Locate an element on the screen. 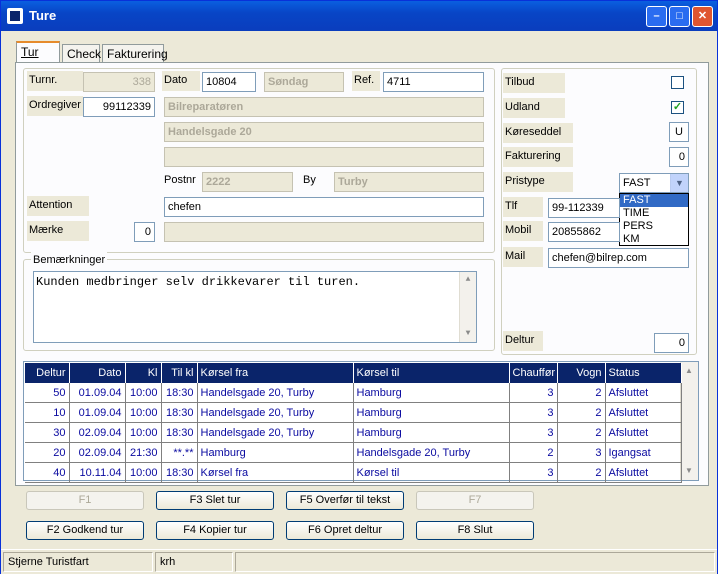  mobil-field: 20855862 is located at coordinates (584, 232).